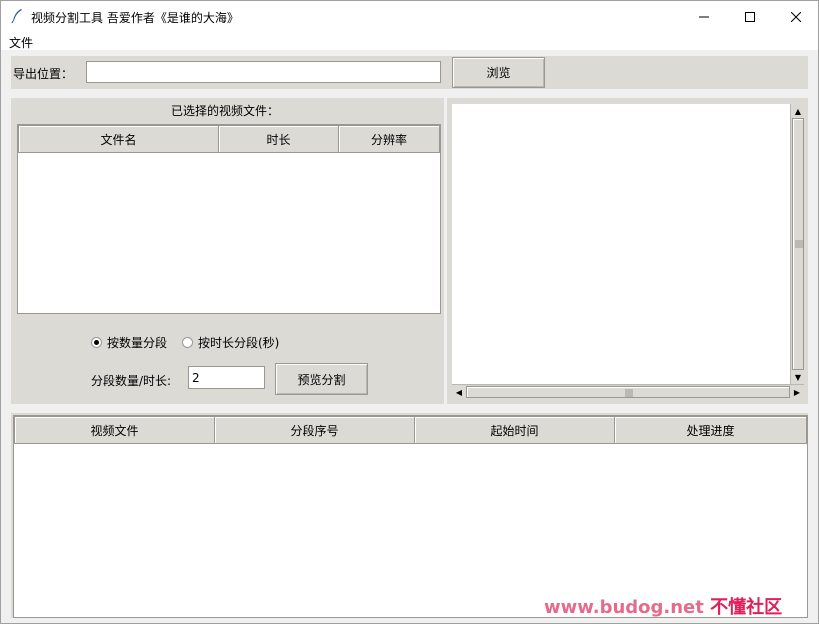 This screenshot has width=819, height=624. What do you see at coordinates (114, 430) in the screenshot?
I see `column-header-video-file: 视频文件` at bounding box center [114, 430].